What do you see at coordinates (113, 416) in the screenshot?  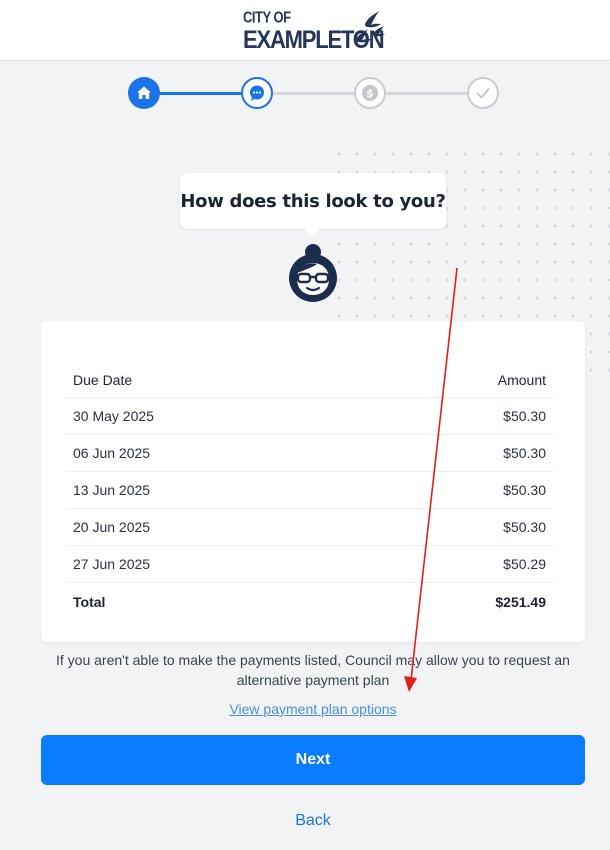 I see `row-date: 30 May 2025` at bounding box center [113, 416].